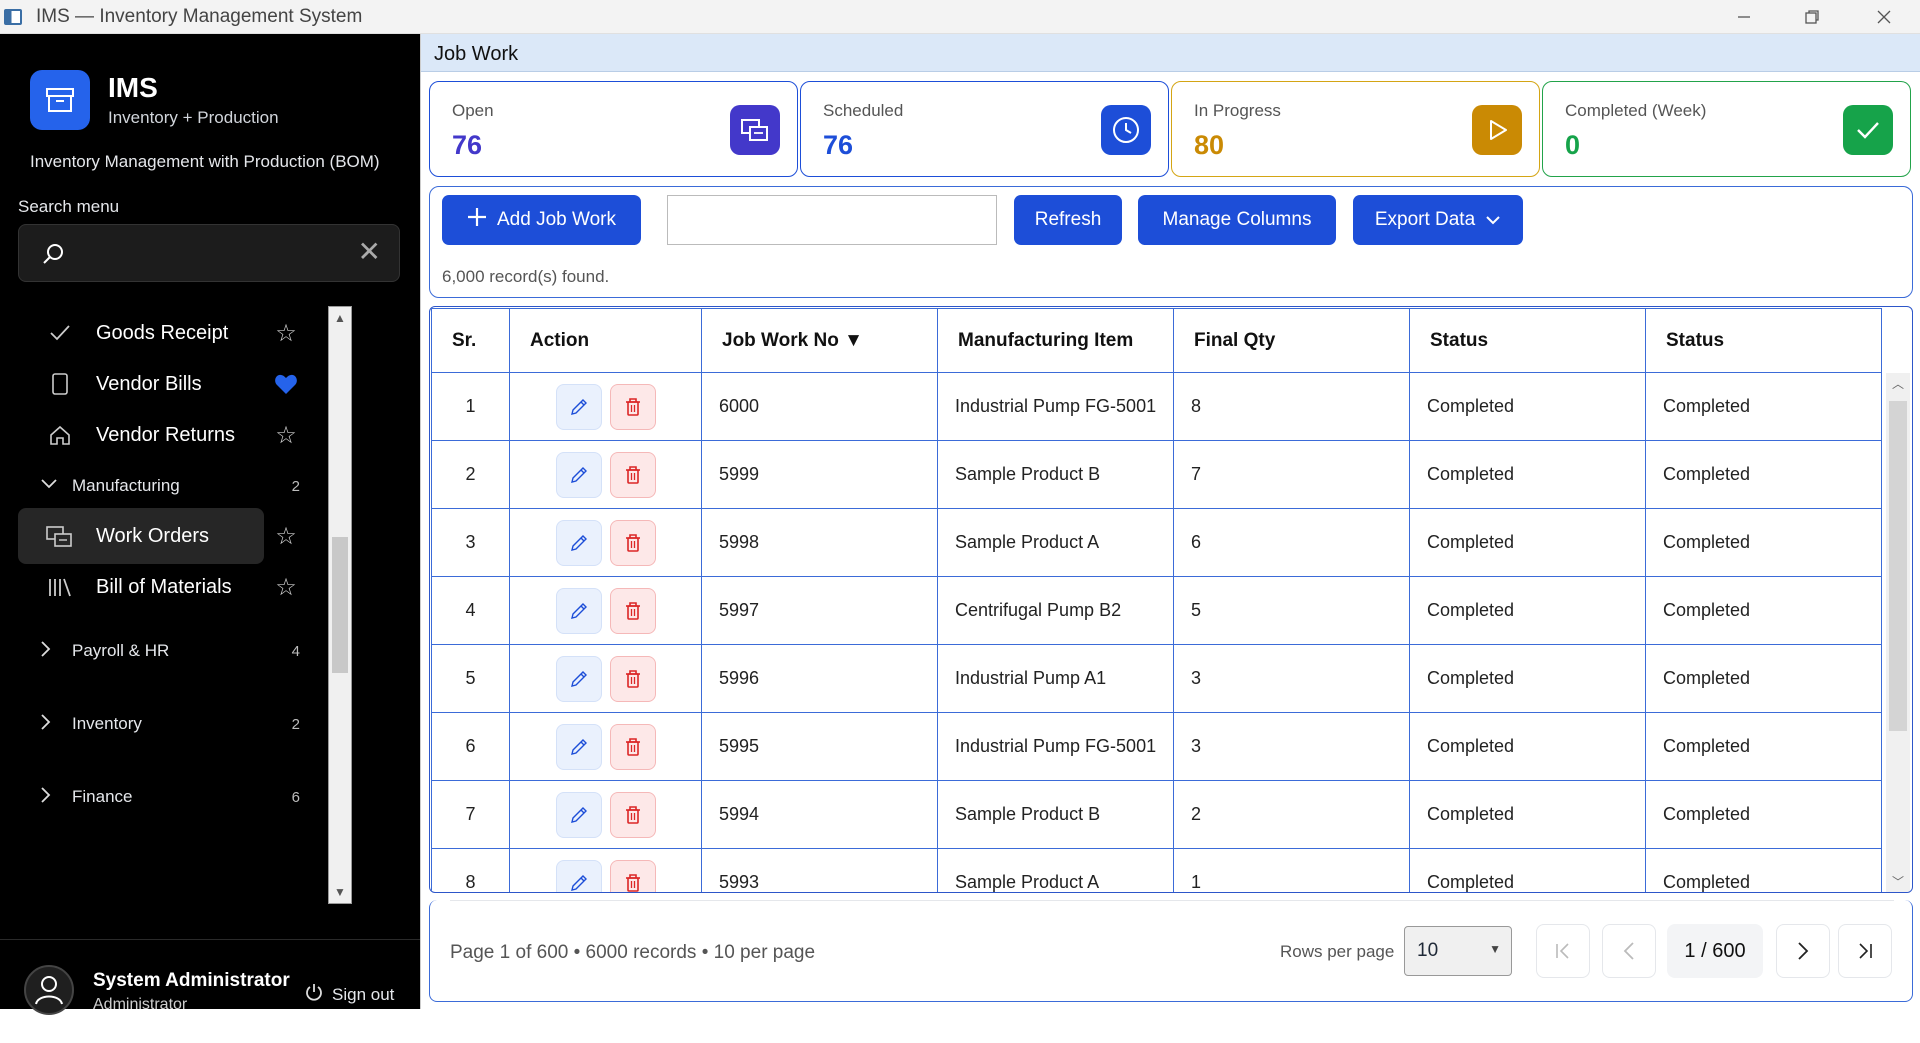 This screenshot has width=1920, height=1043. What do you see at coordinates (1156, 870) in the screenshot?
I see `table-row: 8 5993 Sample Product A 1 Completed Completed` at bounding box center [1156, 870].